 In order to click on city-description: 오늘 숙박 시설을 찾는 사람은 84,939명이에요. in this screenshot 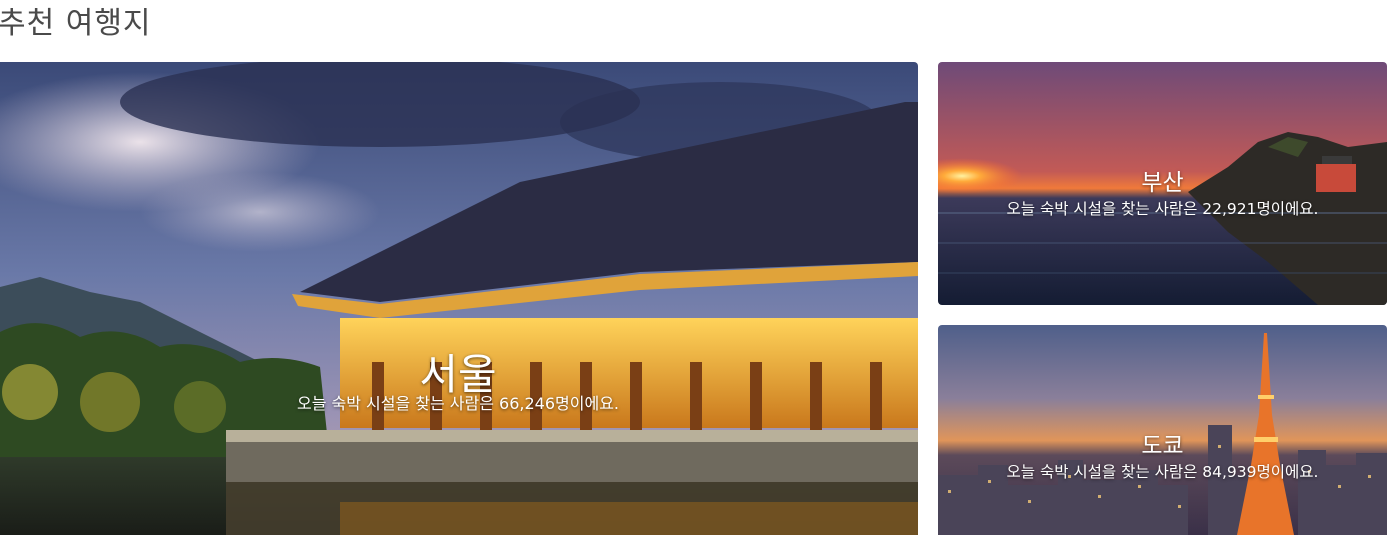, I will do `click(1162, 472)`.